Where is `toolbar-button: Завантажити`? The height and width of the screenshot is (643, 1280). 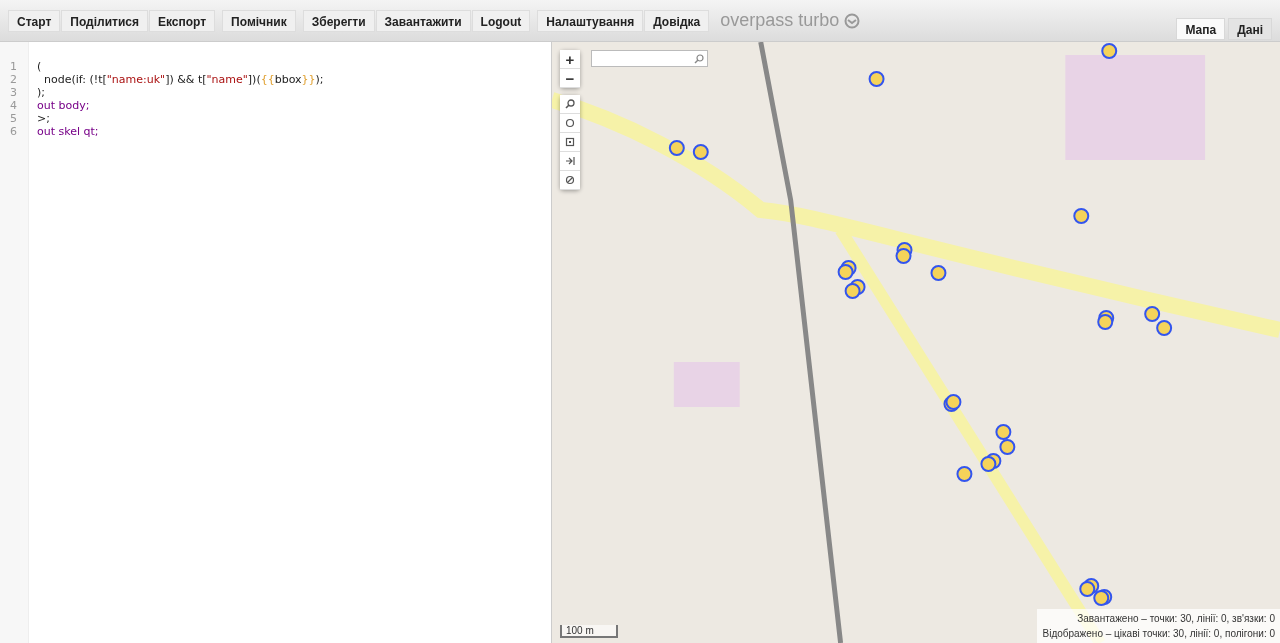
toolbar-button: Завантажити is located at coordinates (423, 20).